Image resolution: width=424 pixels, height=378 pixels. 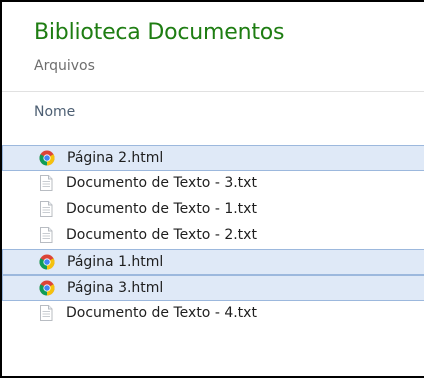 What do you see at coordinates (115, 288) in the screenshot?
I see `file-name: Página 3.html` at bounding box center [115, 288].